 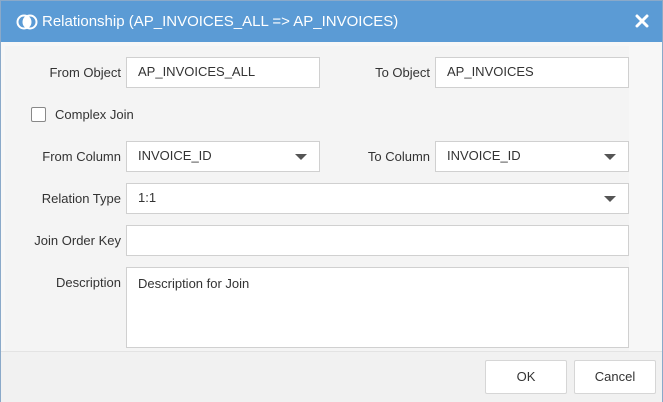 What do you see at coordinates (642, 21) in the screenshot?
I see `close-icon` at bounding box center [642, 21].